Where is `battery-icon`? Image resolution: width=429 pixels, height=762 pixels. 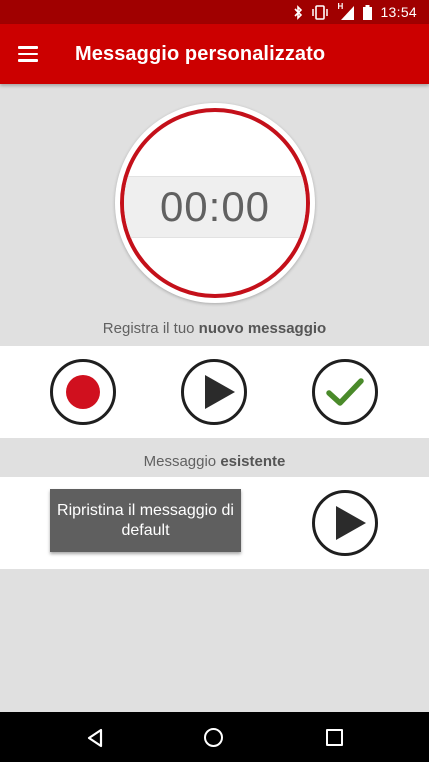
battery-icon is located at coordinates (368, 12).